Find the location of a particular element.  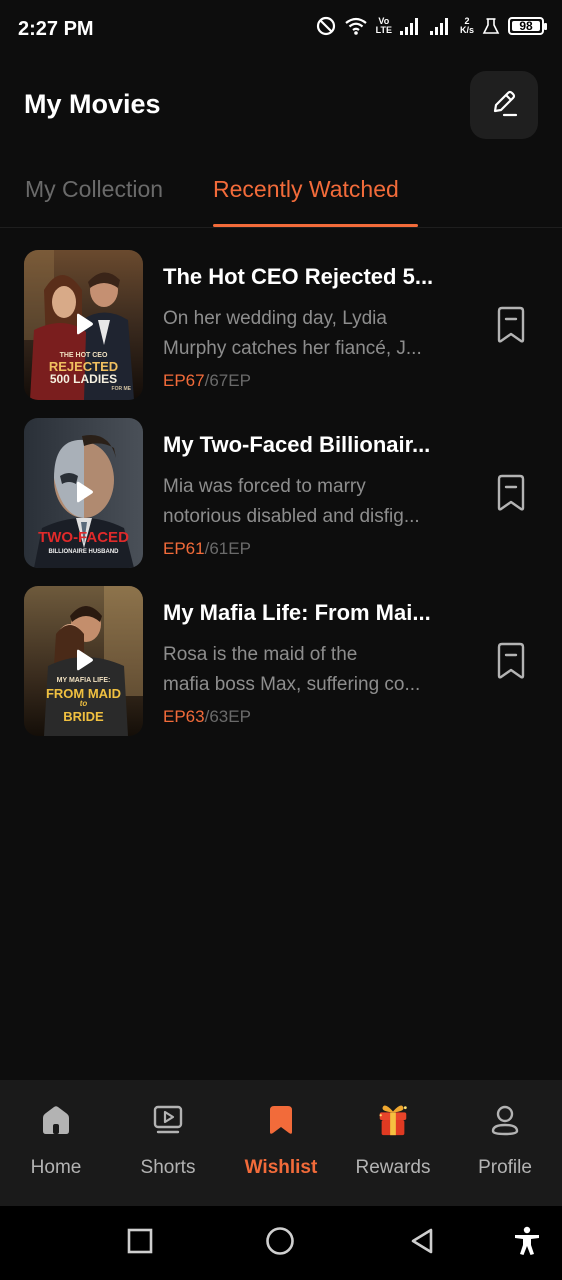

nav-label: Home is located at coordinates (56, 1167).